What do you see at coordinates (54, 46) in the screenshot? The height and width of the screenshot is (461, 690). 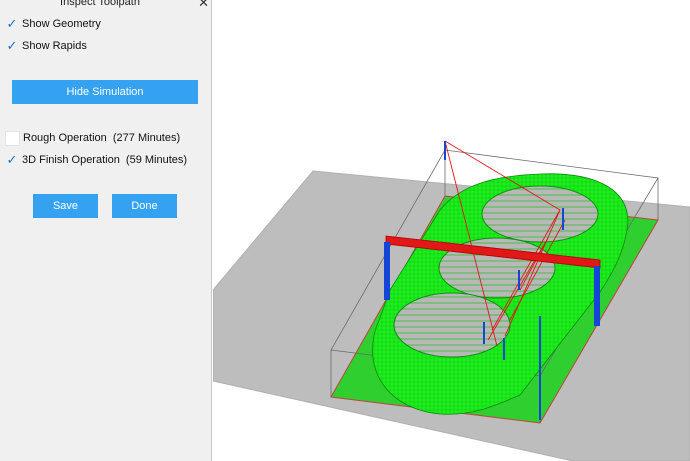 I see `show-rapids-label: Show Rapids` at bounding box center [54, 46].